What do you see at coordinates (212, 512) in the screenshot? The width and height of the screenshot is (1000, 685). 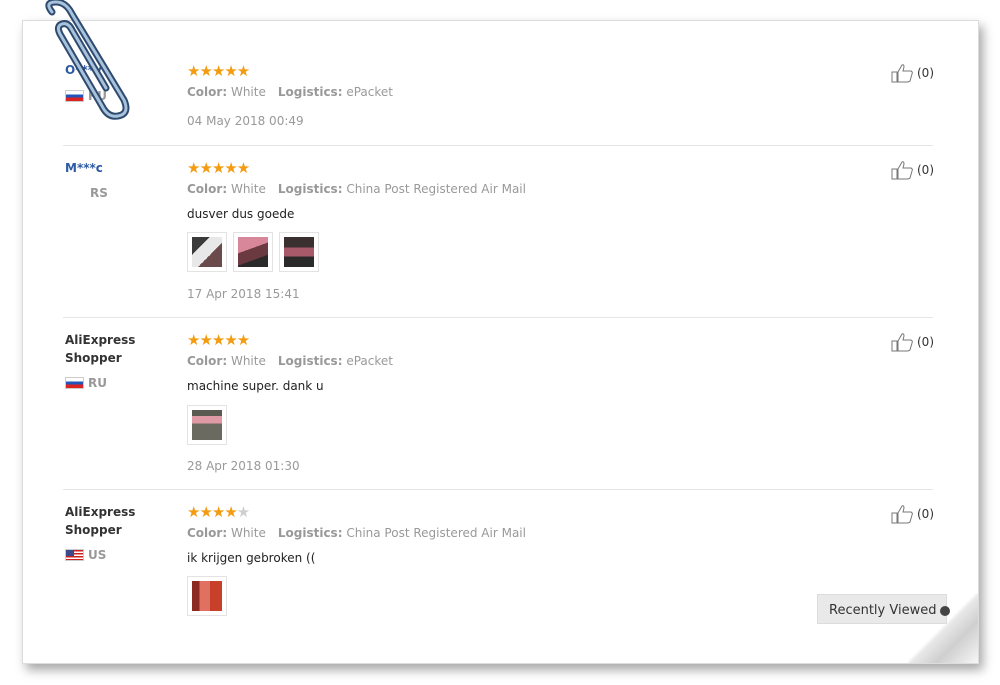 I see `star-icons: ★★★★` at bounding box center [212, 512].